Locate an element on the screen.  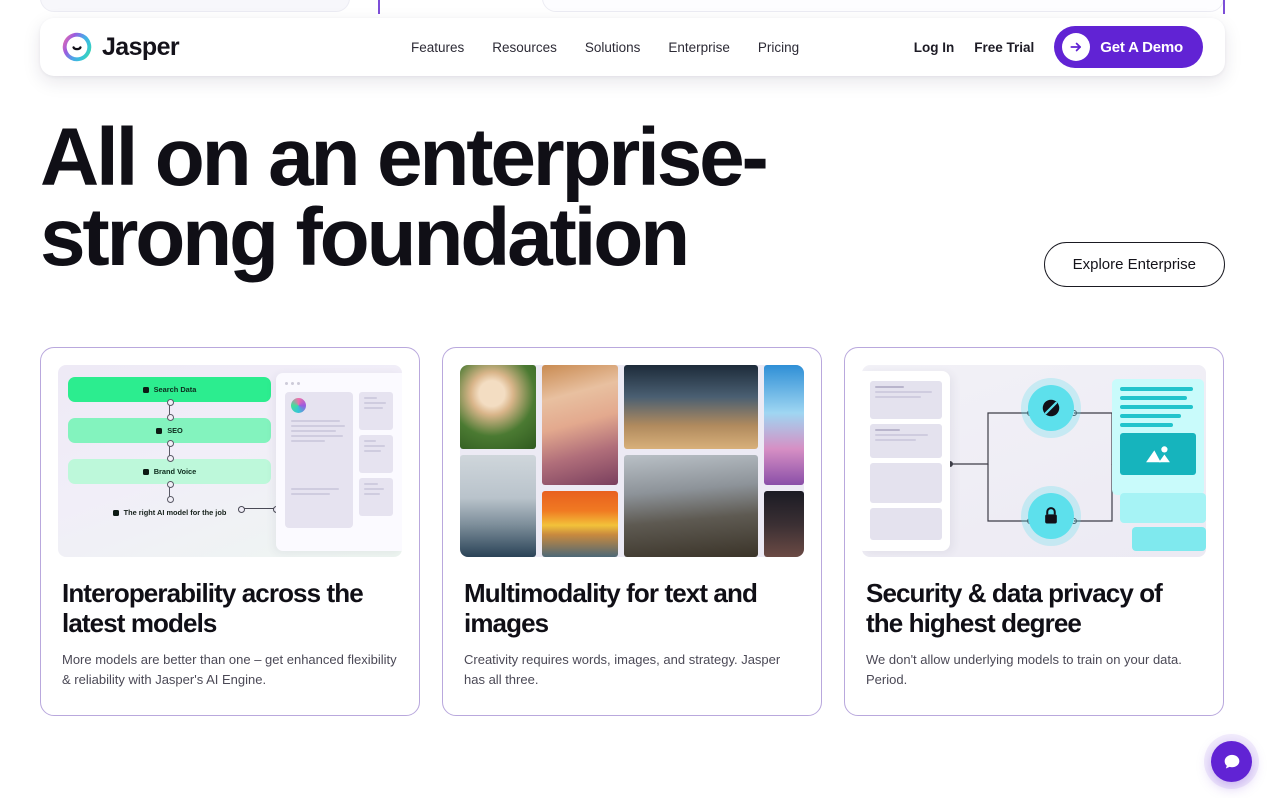
blocked-node is located at coordinates (1051, 408).